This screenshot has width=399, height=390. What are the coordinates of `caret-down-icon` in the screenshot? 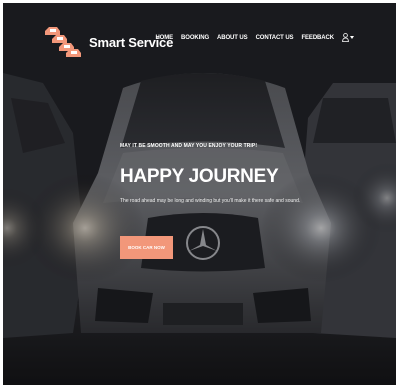 It's located at (352, 37).